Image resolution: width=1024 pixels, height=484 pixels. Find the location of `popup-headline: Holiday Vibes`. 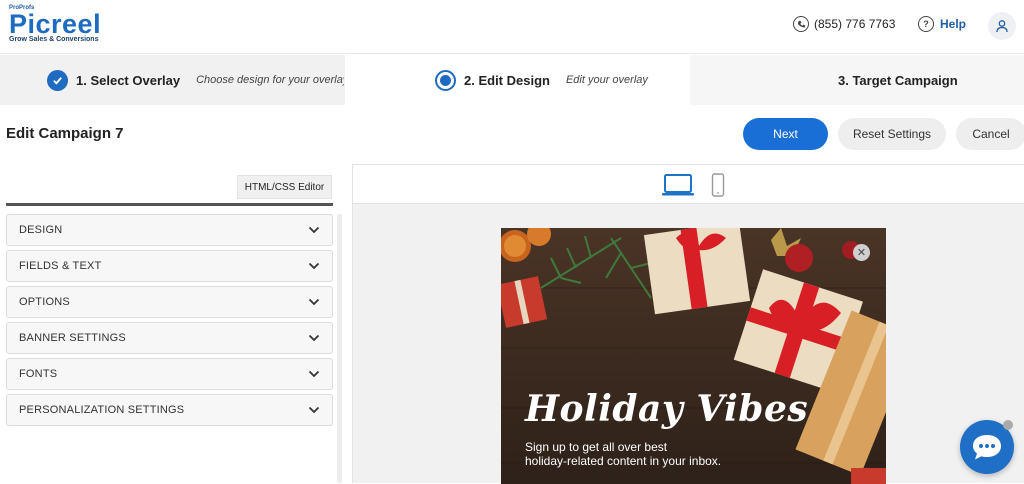

popup-headline: Holiday Vibes is located at coordinates (667, 409).